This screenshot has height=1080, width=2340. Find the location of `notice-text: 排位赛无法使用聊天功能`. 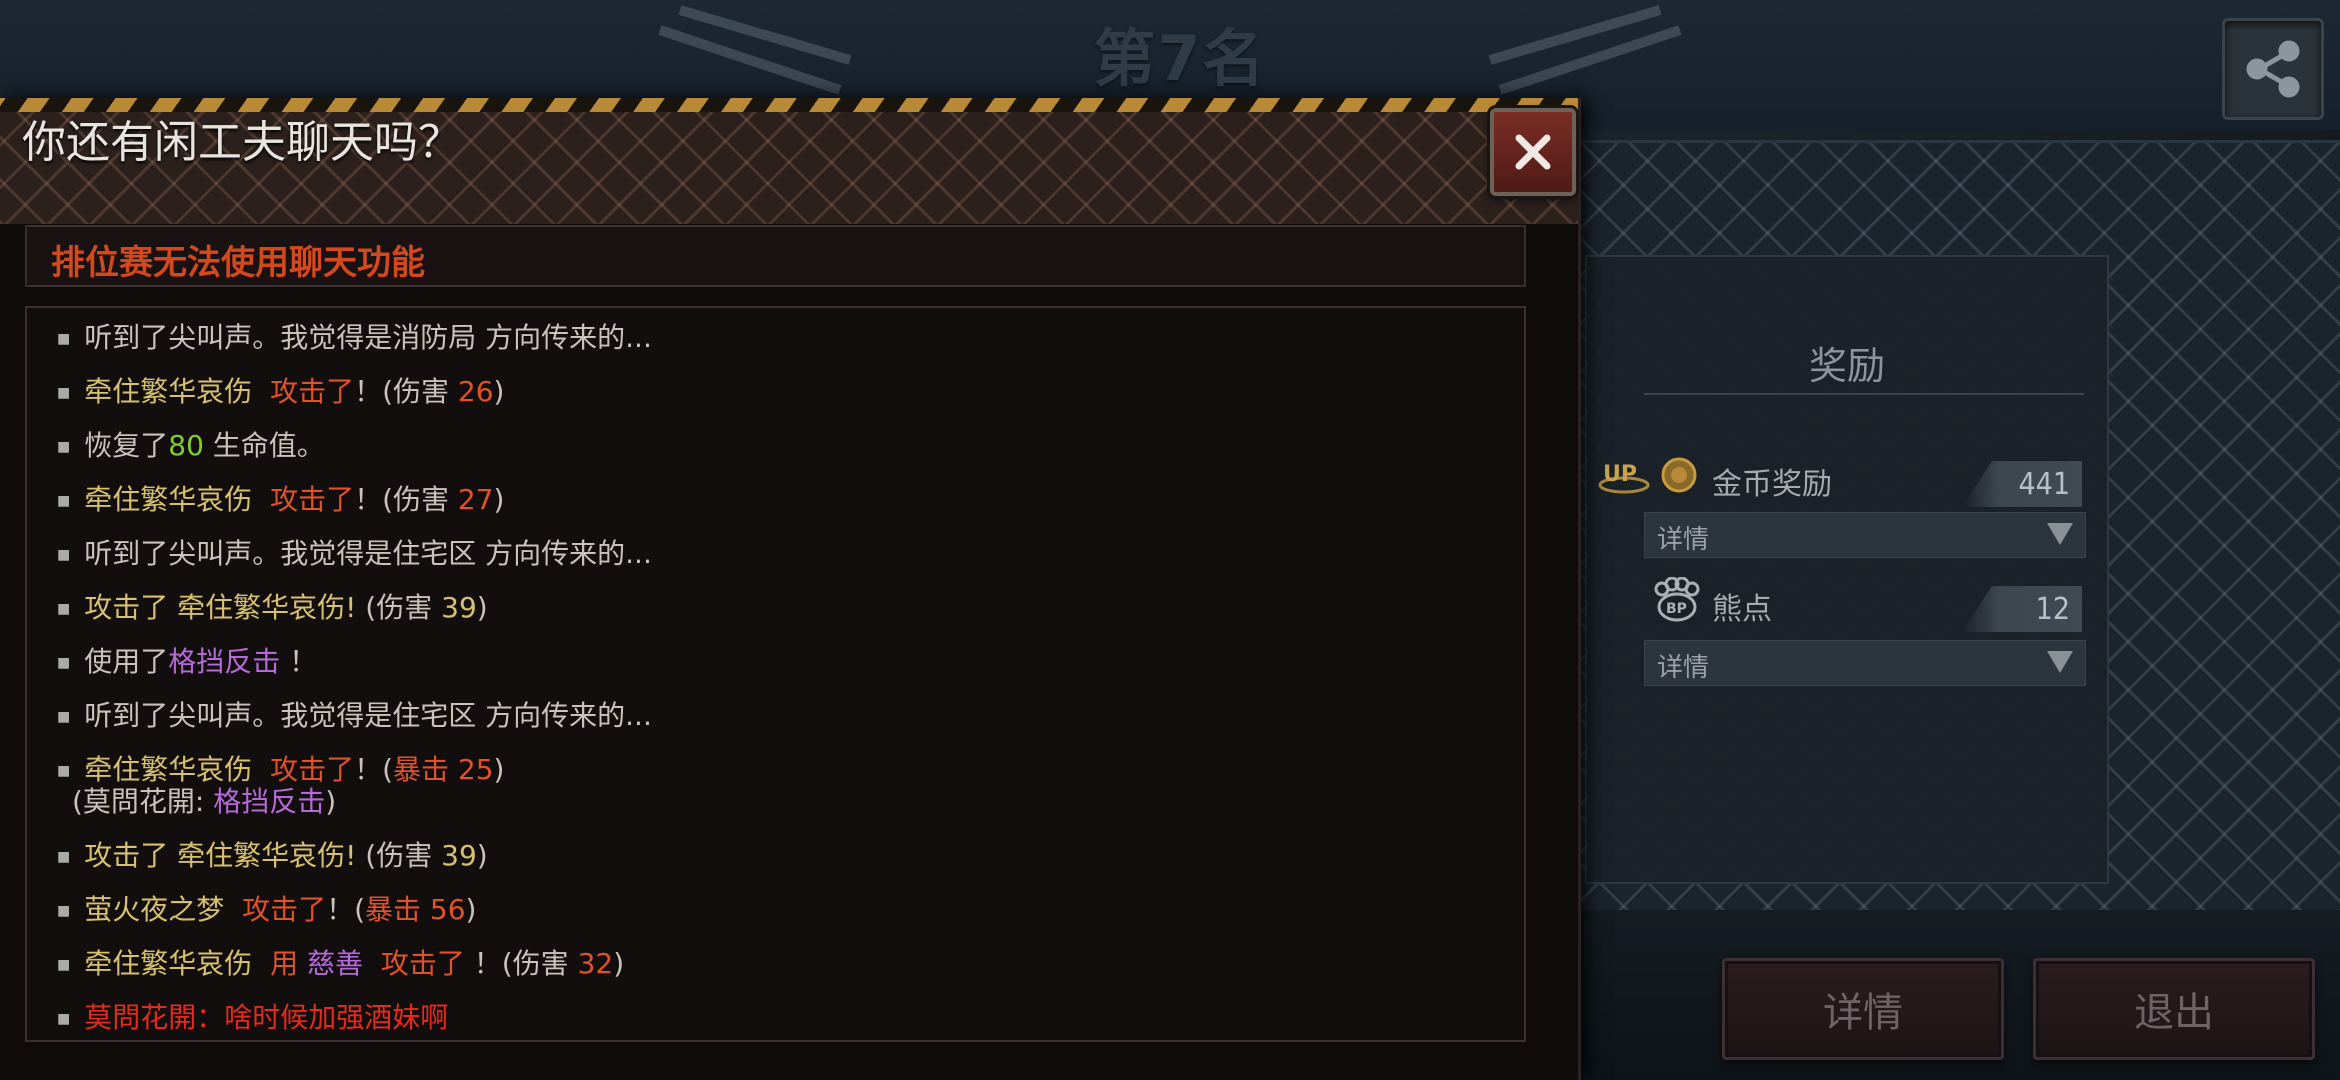

notice-text: 排位赛无法使用聊天功能 is located at coordinates (238, 263).